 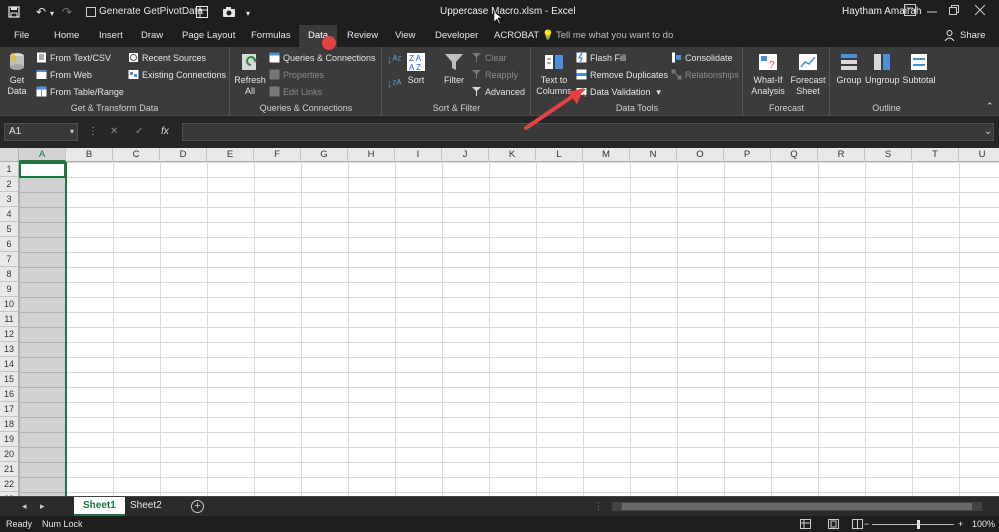 I want to click on camera-icon, so click(x=229, y=13).